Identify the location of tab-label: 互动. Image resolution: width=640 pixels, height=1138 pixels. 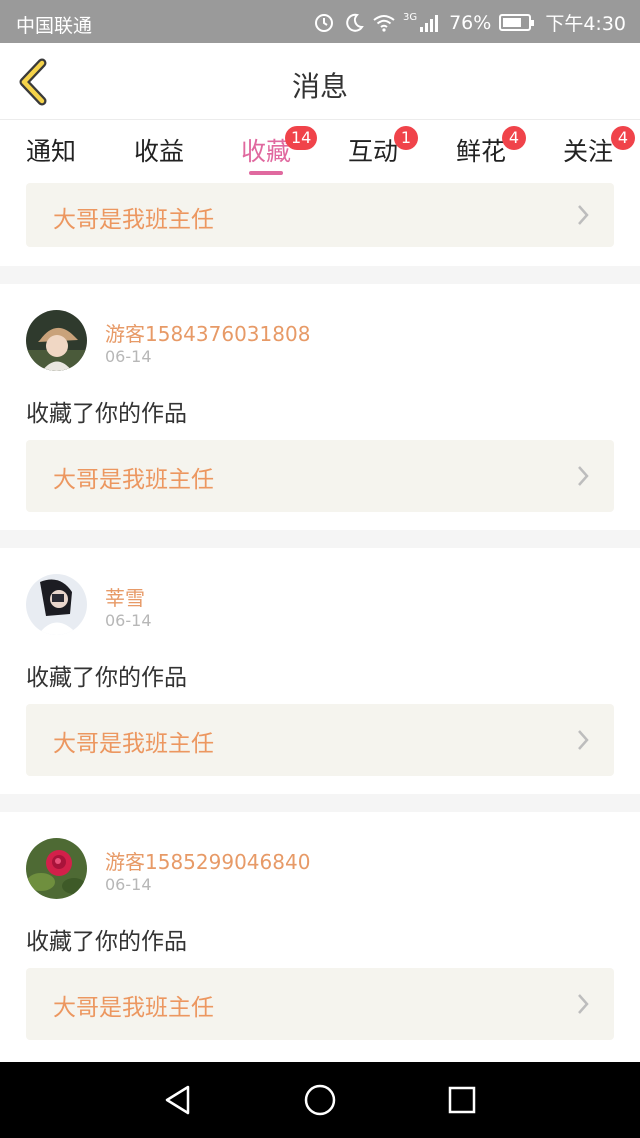
(373, 151).